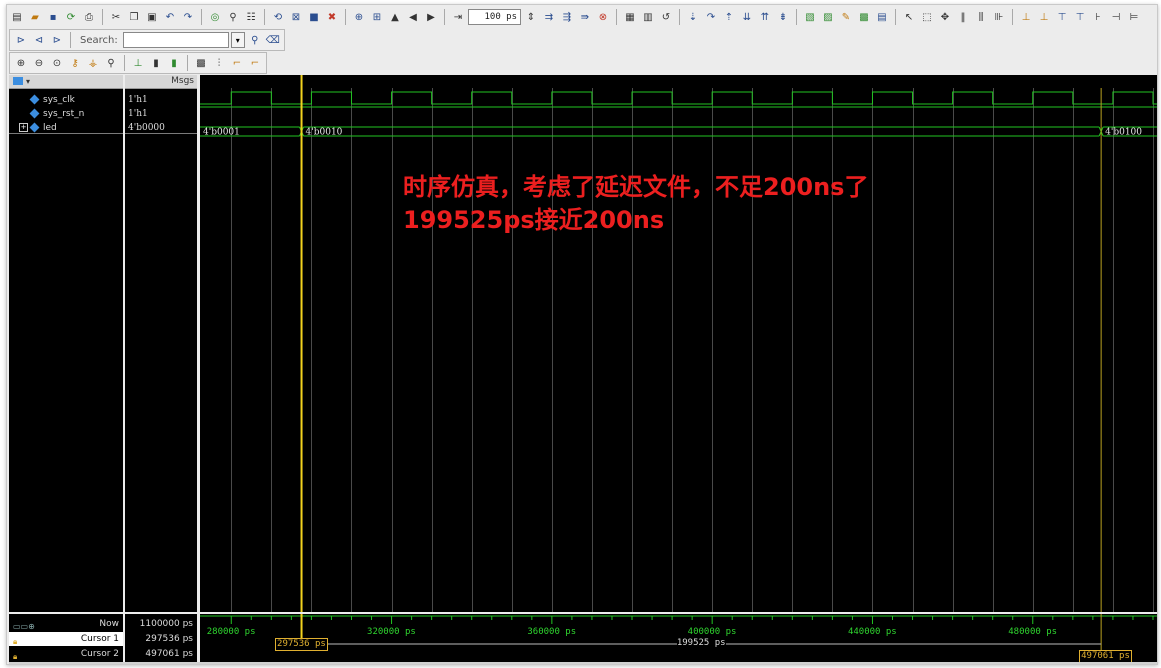 Image resolution: width=1161 pixels, height=668 pixels. I want to click on step-up-icon: ⇡, so click(729, 17).